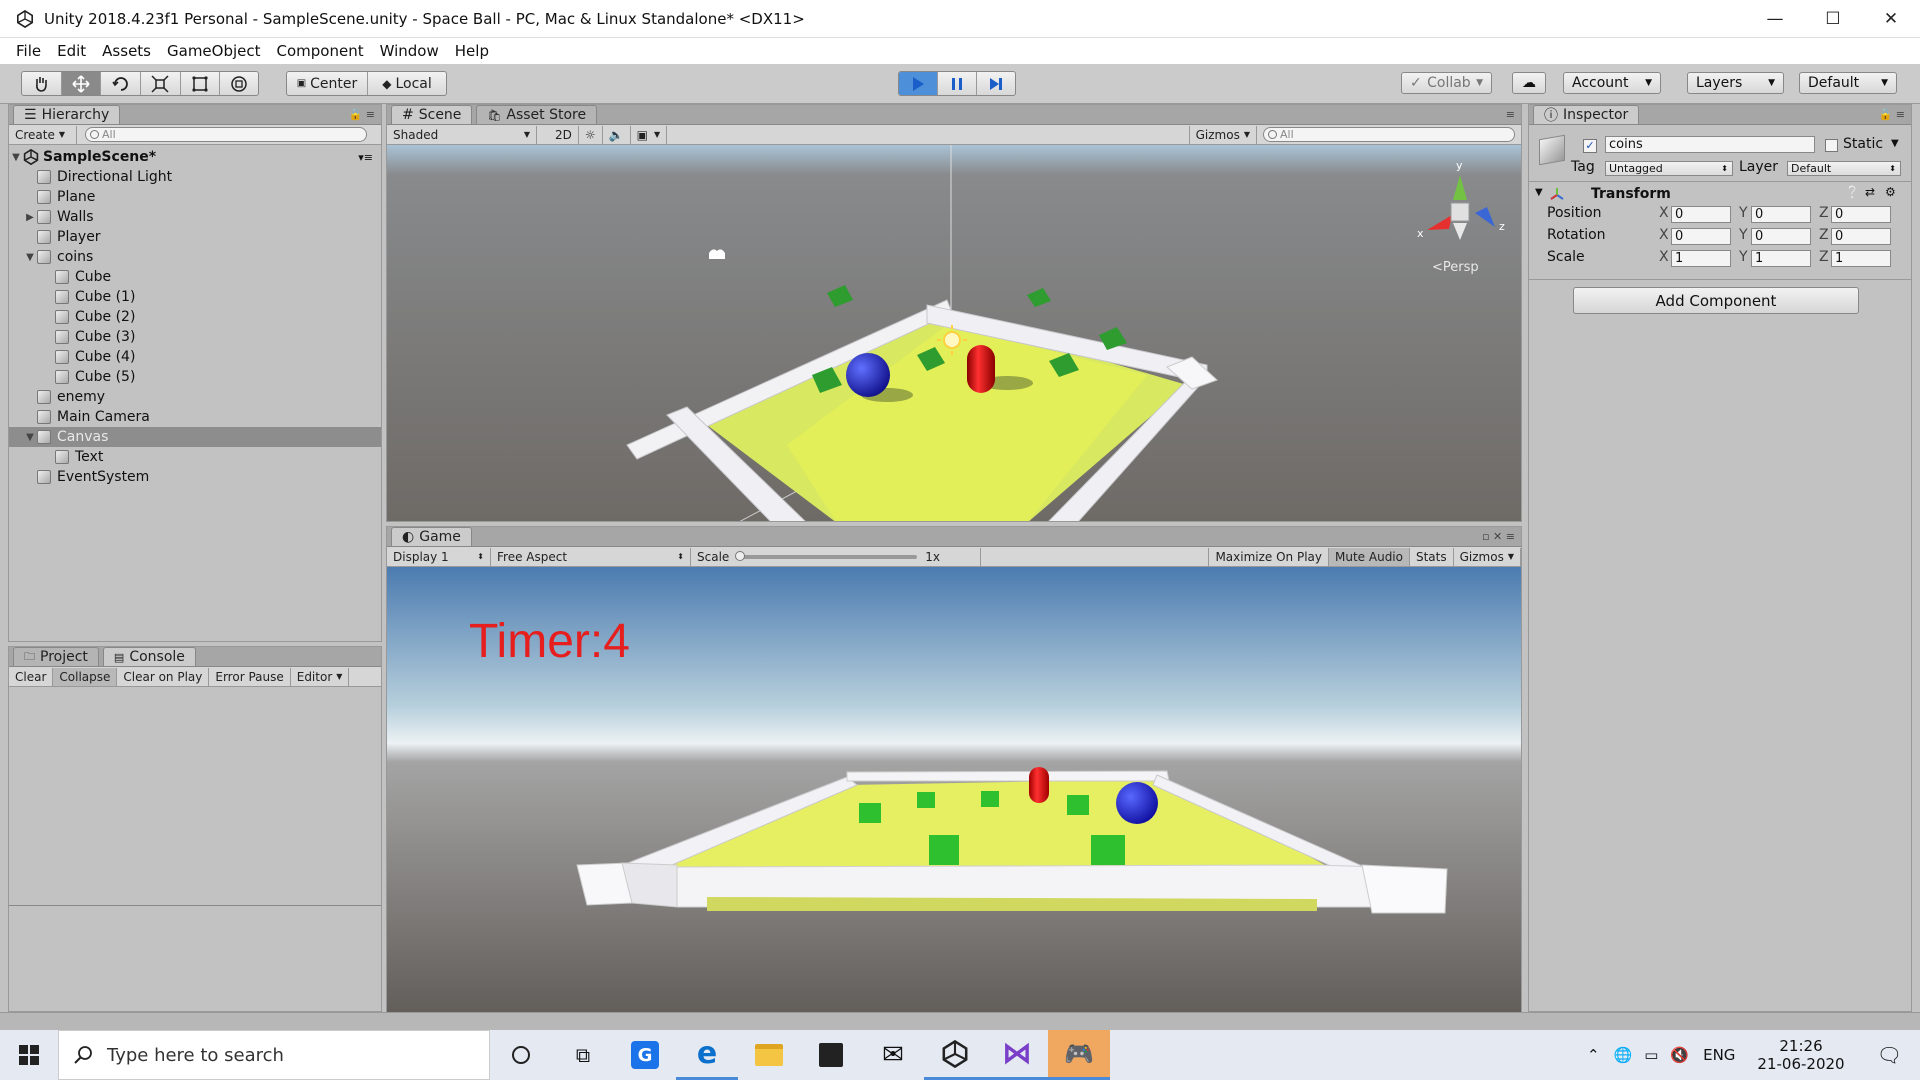 The image size is (1920, 1080). What do you see at coordinates (195, 477) in the screenshot?
I see `hierarchy-item: EventSystem` at bounding box center [195, 477].